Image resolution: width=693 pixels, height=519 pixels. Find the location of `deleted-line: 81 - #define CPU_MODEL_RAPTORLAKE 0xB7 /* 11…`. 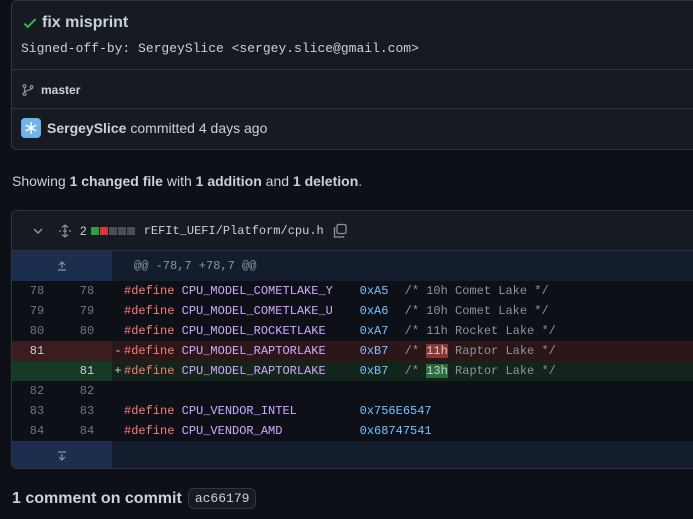

deleted-line: 81 - #define CPU_MODEL_RAPTORLAKE 0xB7 /* 11… is located at coordinates (352, 351).